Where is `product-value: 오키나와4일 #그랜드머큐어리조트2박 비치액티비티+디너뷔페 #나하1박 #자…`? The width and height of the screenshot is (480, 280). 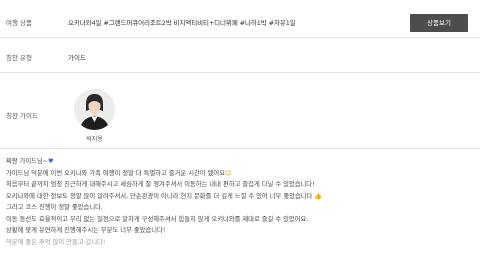 product-value: 오키나와4일 #그랜드머큐어리조트2박 비치액티비티+디너뷔페 #나하1박 #자… is located at coordinates (182, 23).